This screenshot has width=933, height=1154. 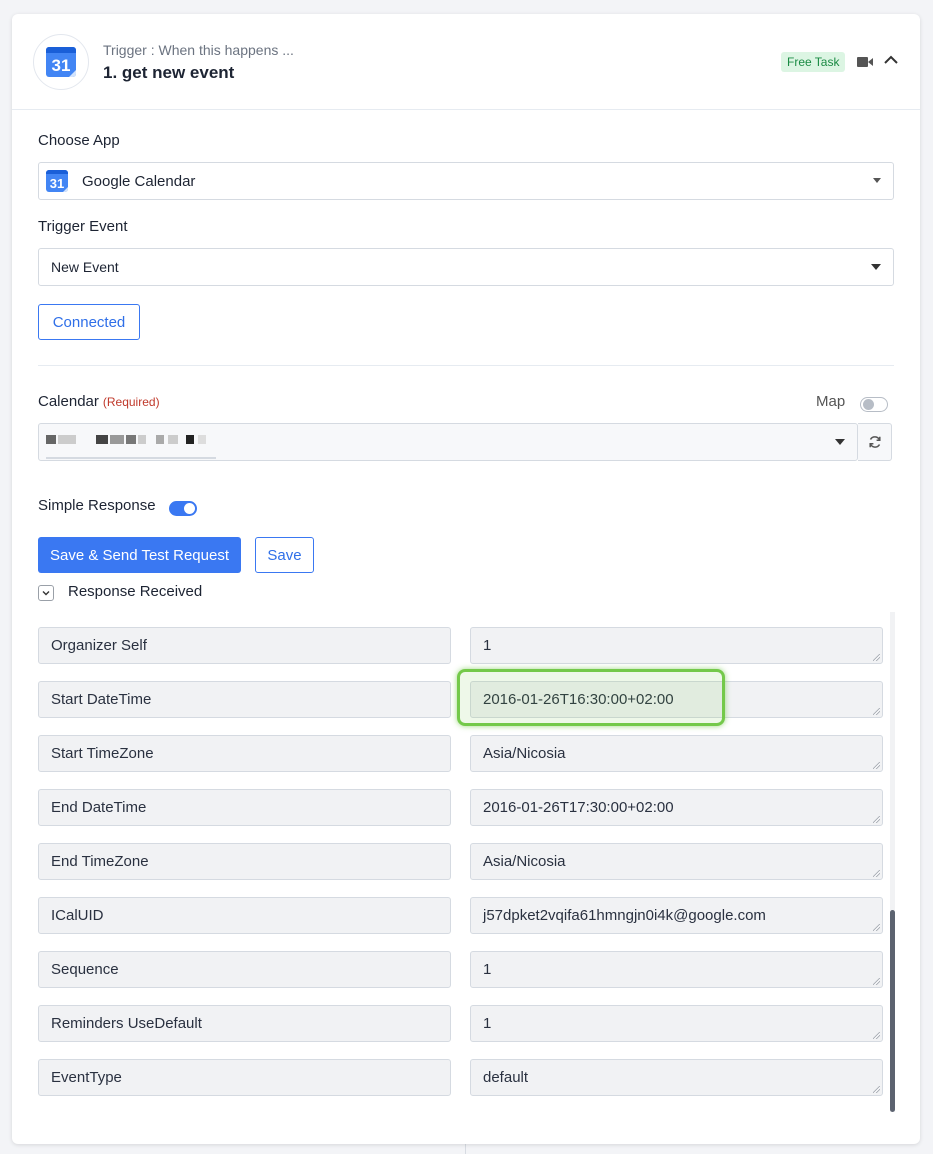 What do you see at coordinates (51, 439) in the screenshot?
I see `redacted-value` at bounding box center [51, 439].